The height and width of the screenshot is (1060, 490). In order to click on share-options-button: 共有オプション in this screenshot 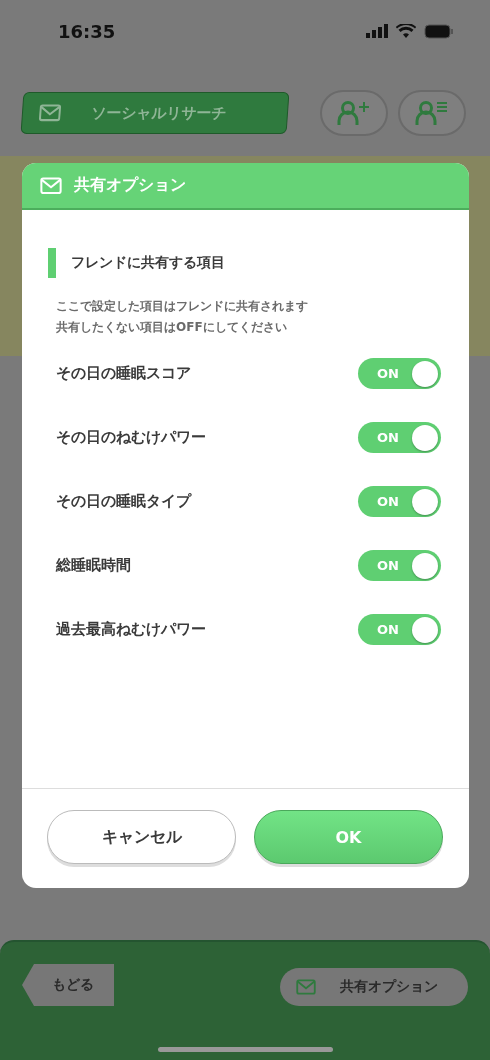, I will do `click(374, 987)`.